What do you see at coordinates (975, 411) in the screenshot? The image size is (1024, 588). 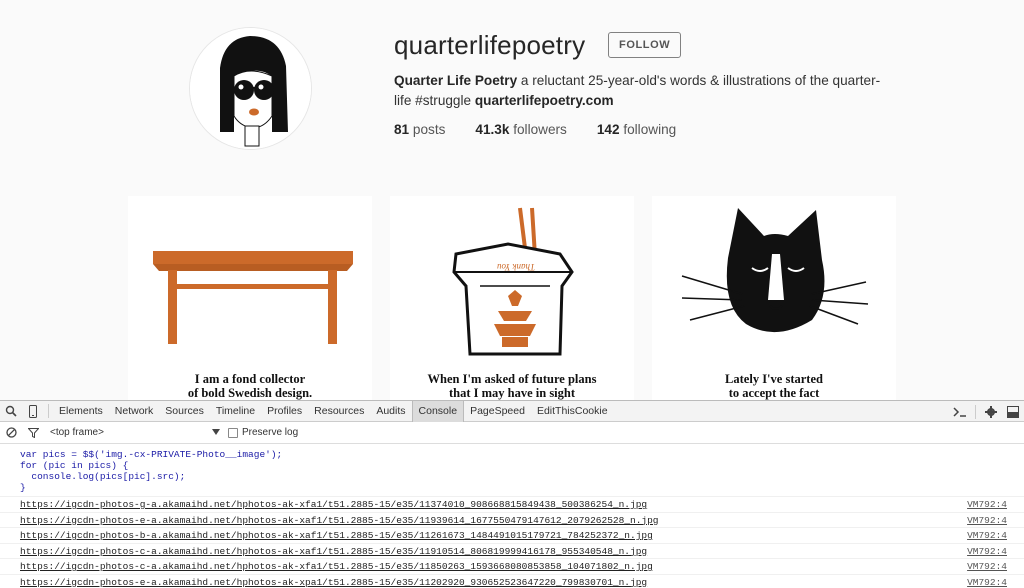 I see `controls-separator` at bounding box center [975, 411].